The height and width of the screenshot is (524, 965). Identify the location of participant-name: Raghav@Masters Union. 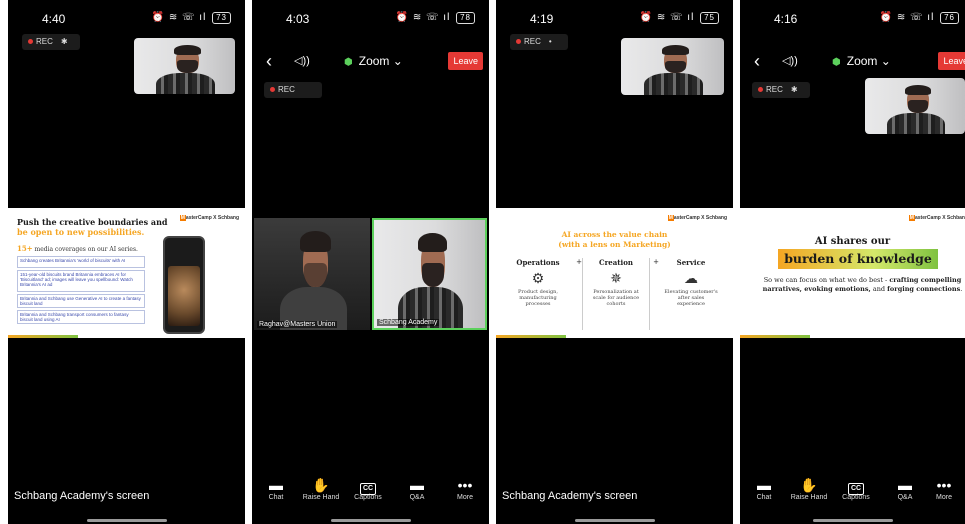
(297, 324).